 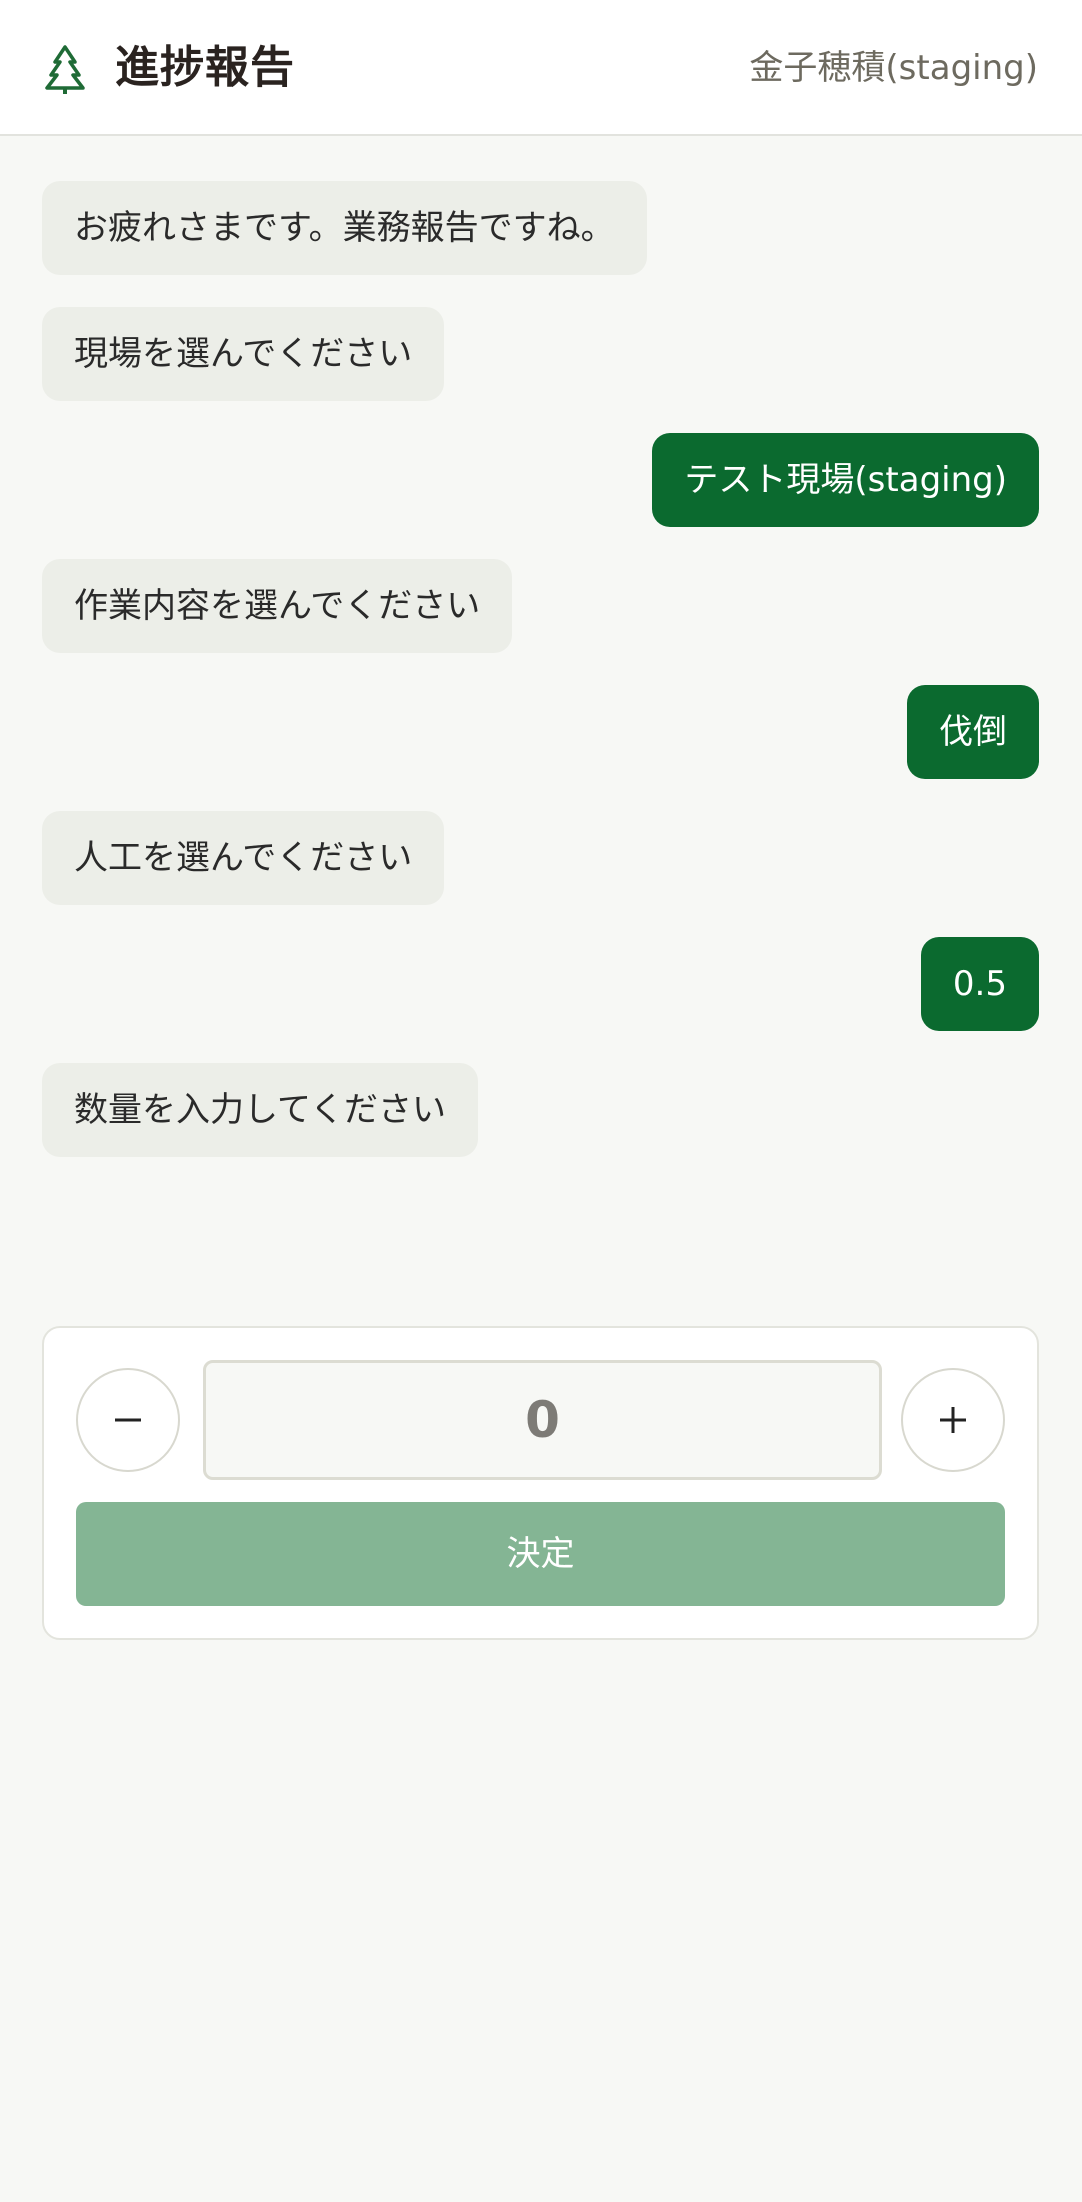 What do you see at coordinates (243, 858) in the screenshot?
I see `system-message: 人工を選んでください` at bounding box center [243, 858].